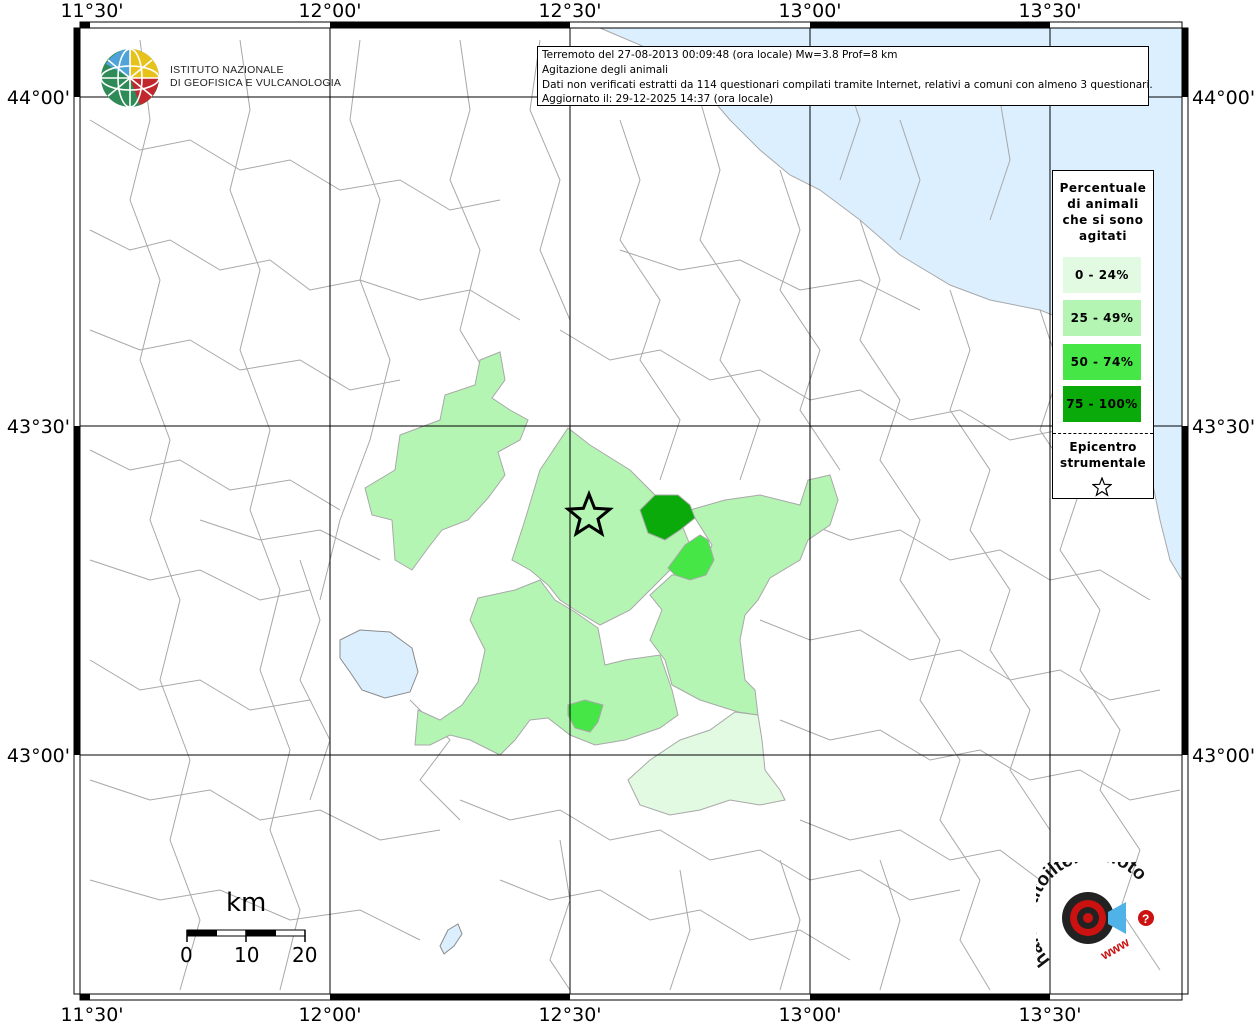 The image size is (1256, 1024). I want to click on map-subject: Agitazione degli animali, so click(605, 69).